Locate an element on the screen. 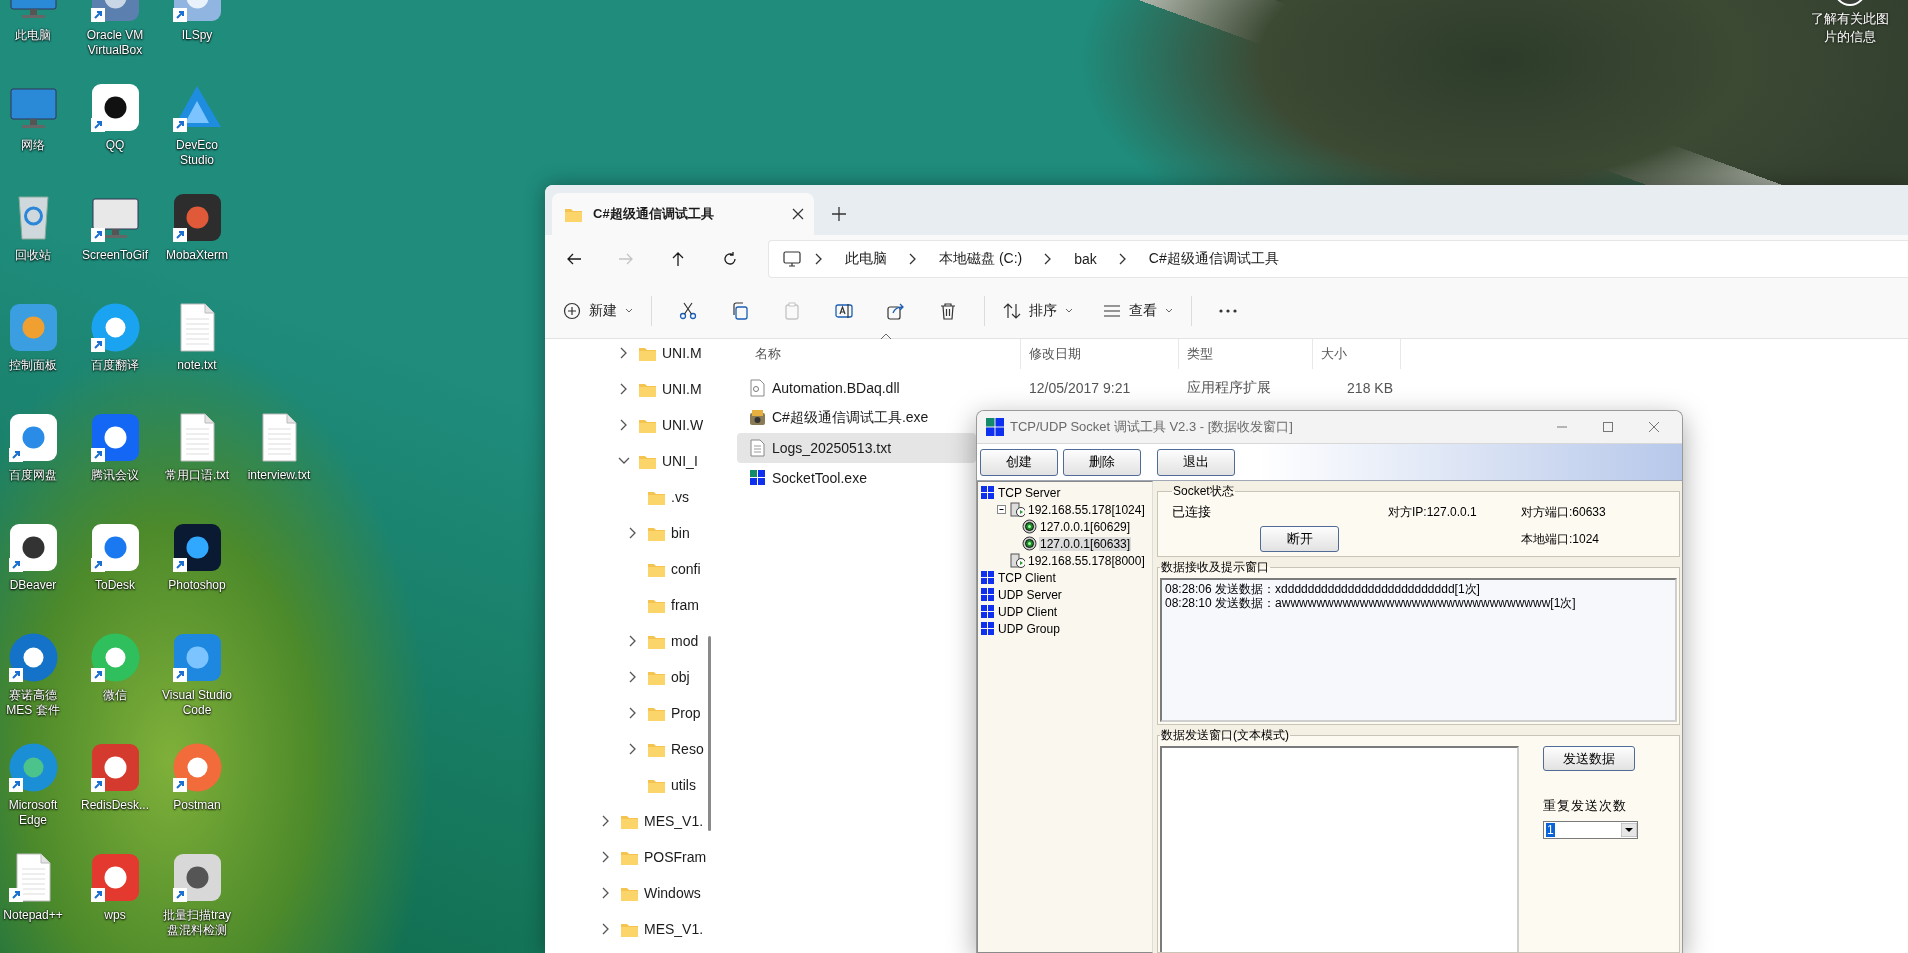 The height and width of the screenshot is (953, 1908). desktop-icon-label: wps is located at coordinates (115, 915).